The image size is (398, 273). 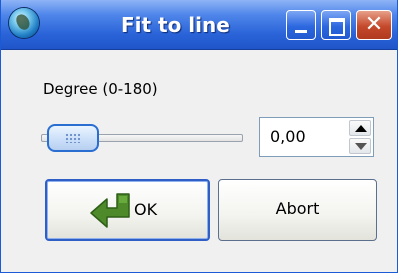 What do you see at coordinates (301, 25) in the screenshot?
I see `minimize-button` at bounding box center [301, 25].